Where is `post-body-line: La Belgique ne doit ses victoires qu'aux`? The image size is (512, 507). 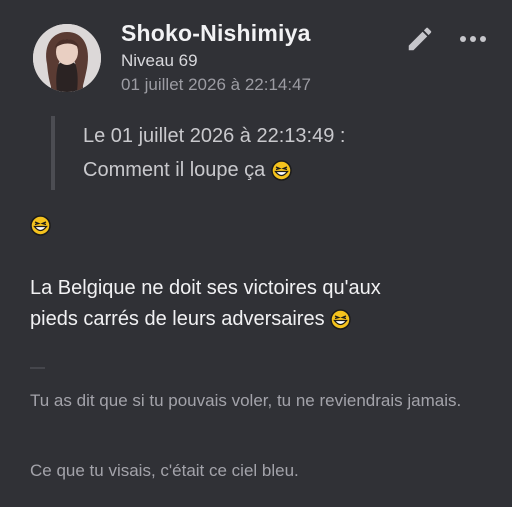 post-body-line: La Belgique ne doit ses victoires qu'aux is located at coordinates (205, 288).